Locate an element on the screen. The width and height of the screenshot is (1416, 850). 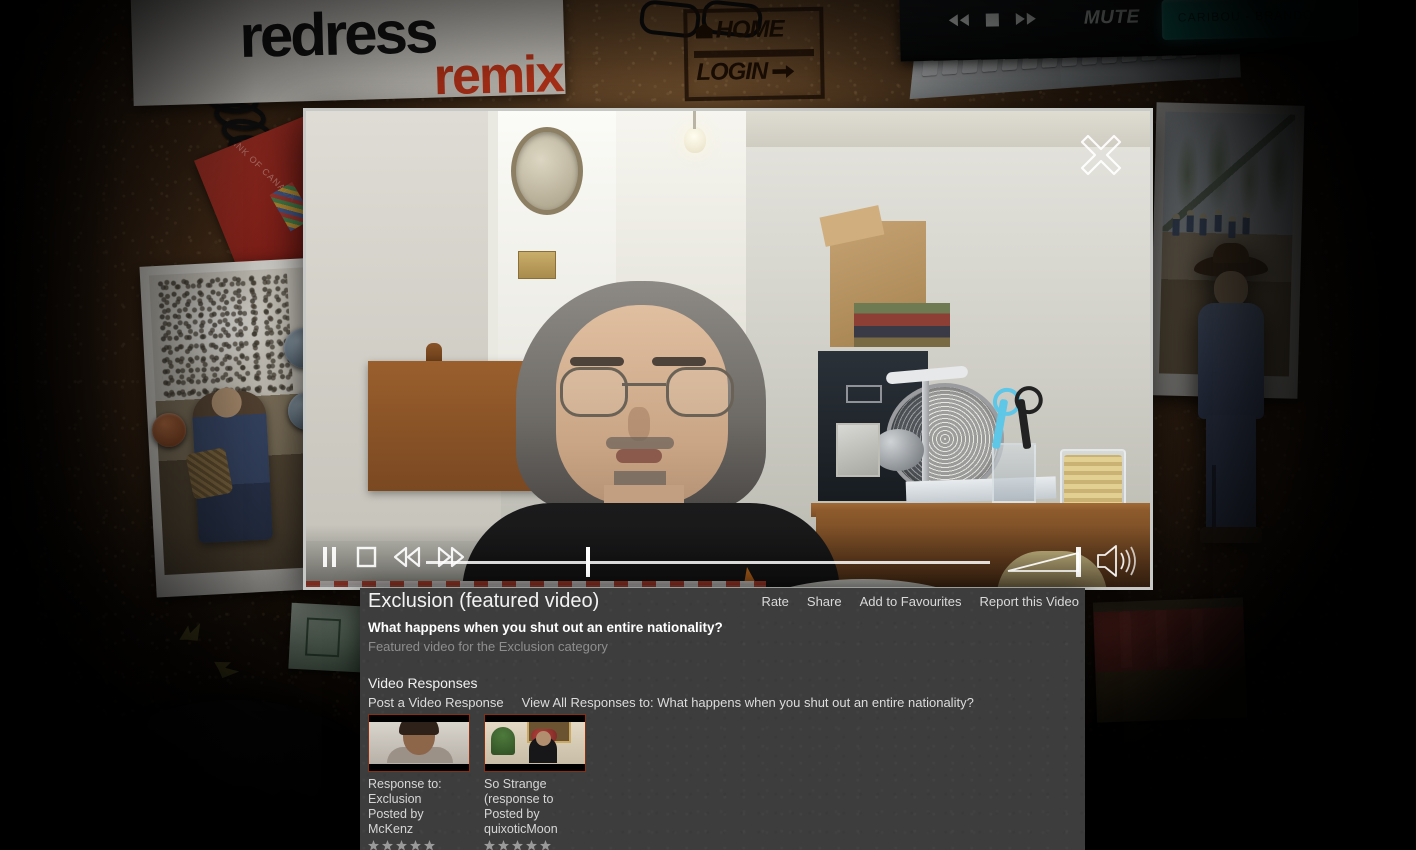
stop-icon is located at coordinates (366, 557).